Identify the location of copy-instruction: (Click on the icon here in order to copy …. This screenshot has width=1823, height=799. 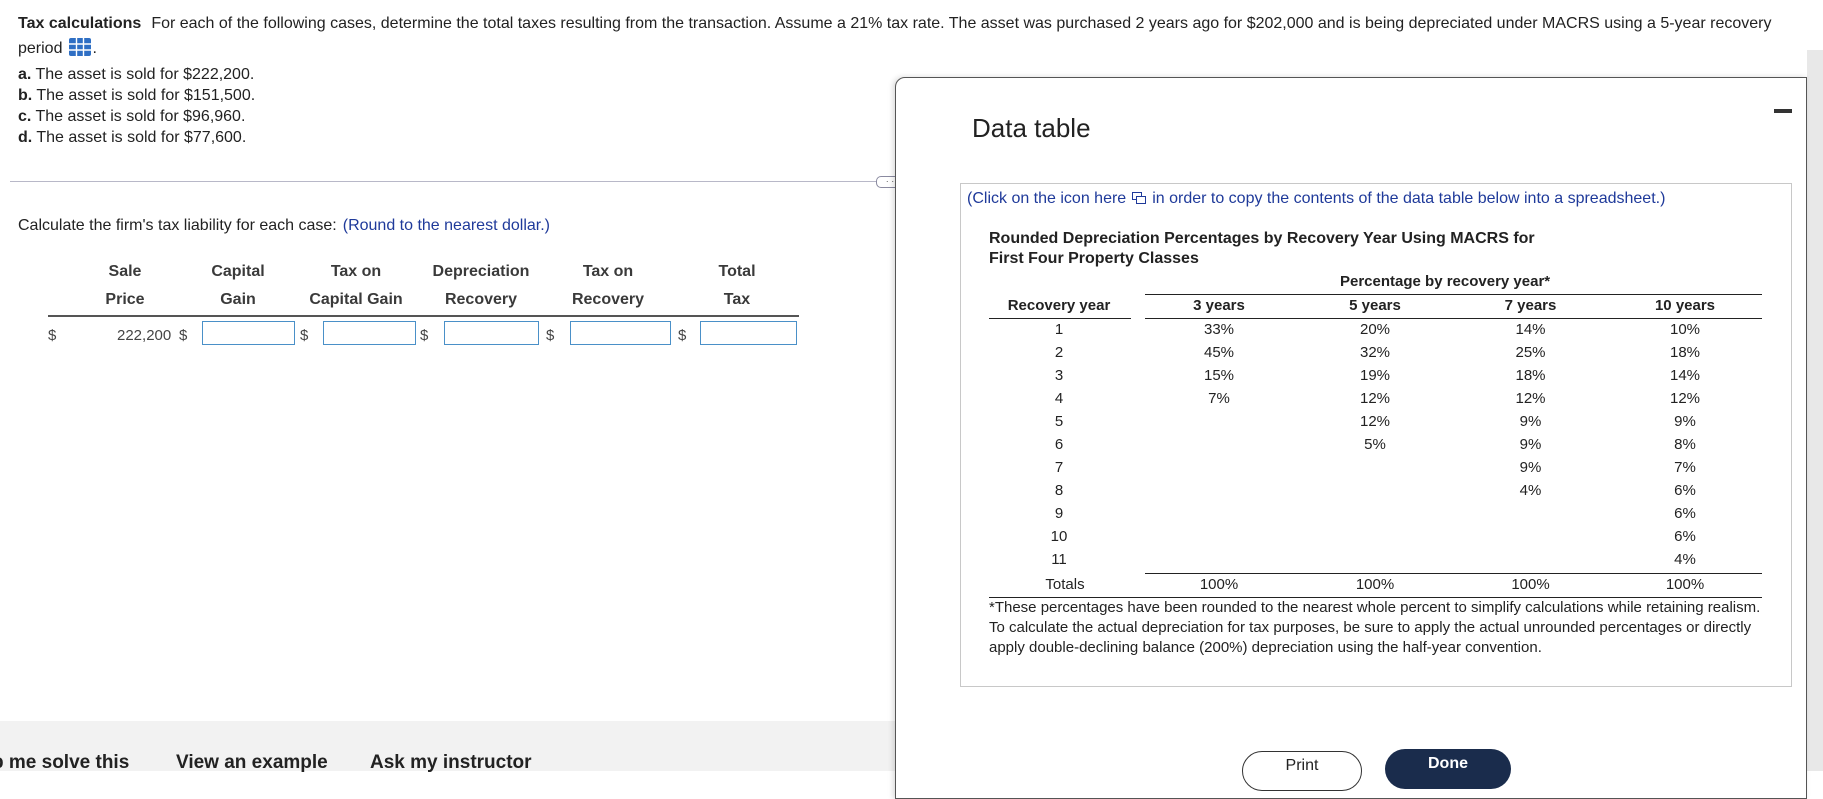
(1316, 198).